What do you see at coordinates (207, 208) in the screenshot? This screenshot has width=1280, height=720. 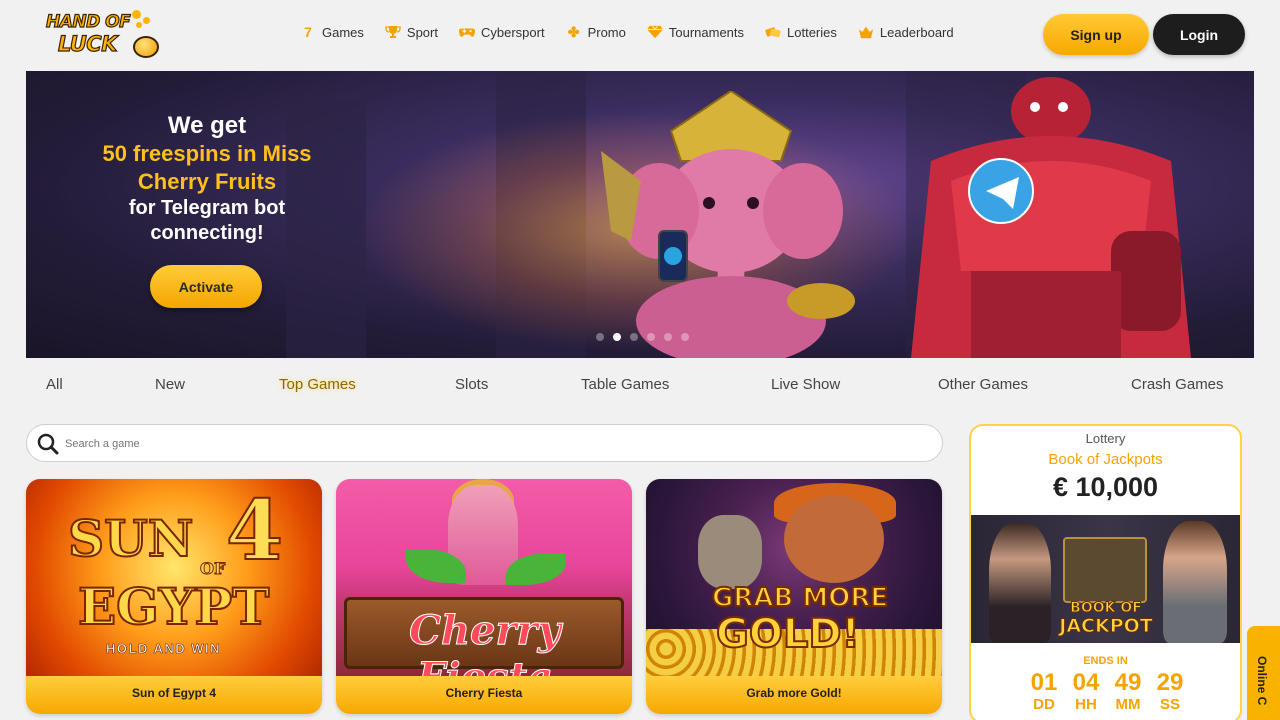 I see `banner-line3a: for Telegram bot` at bounding box center [207, 208].